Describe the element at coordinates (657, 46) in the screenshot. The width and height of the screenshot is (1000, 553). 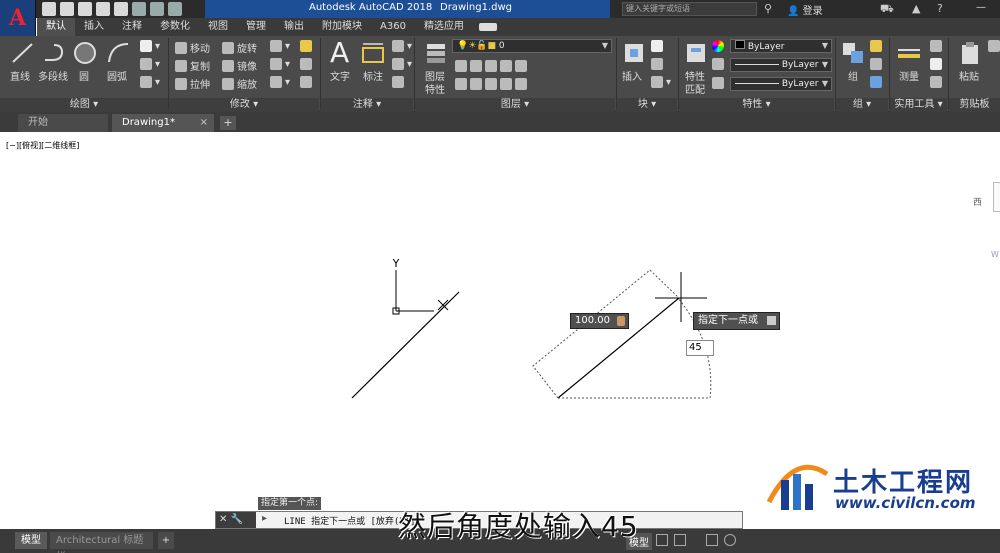
I see `create-block-button` at that location.